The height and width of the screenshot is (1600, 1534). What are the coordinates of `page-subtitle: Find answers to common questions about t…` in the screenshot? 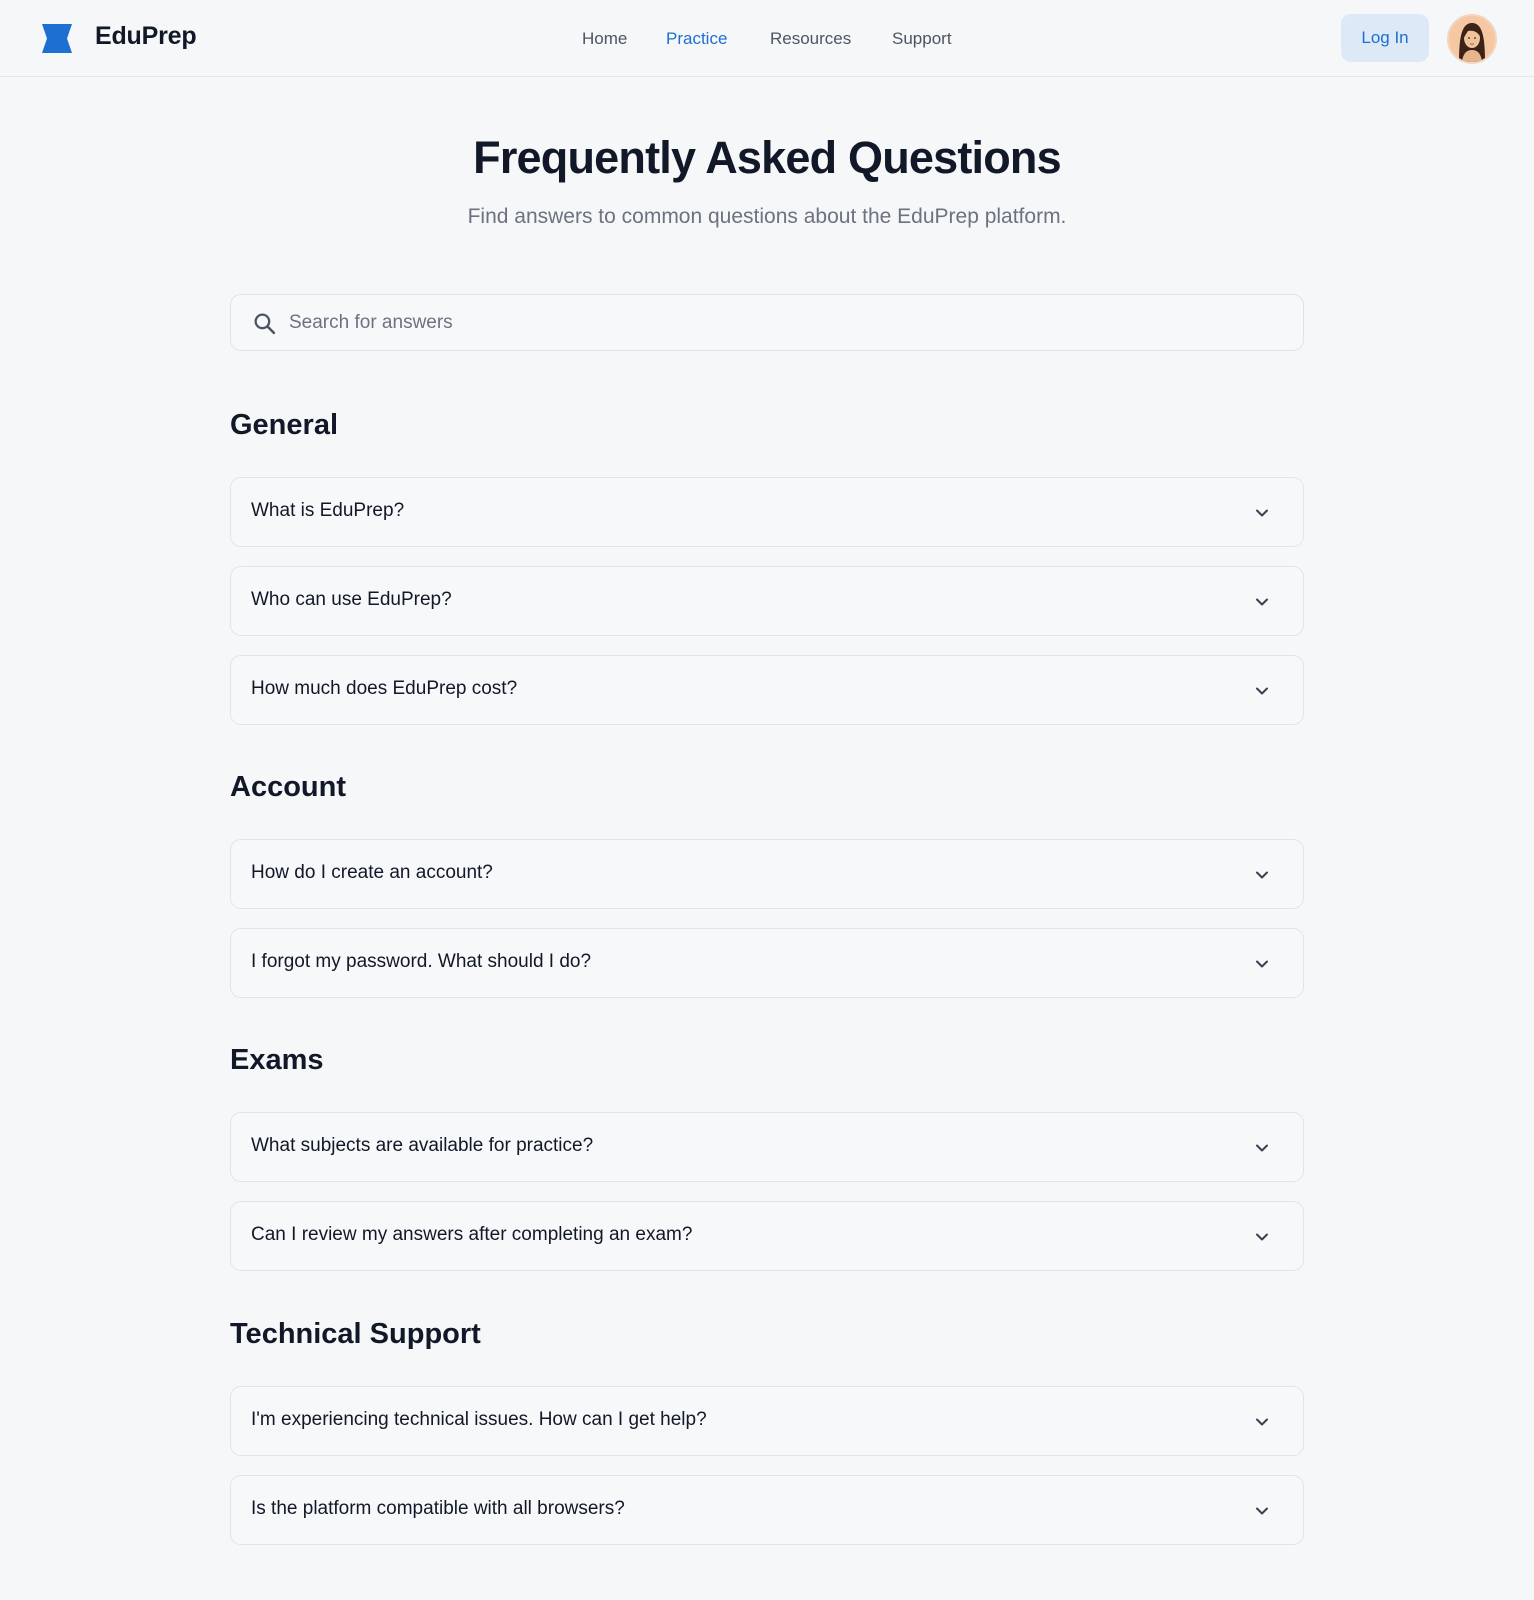 It's located at (767, 216).